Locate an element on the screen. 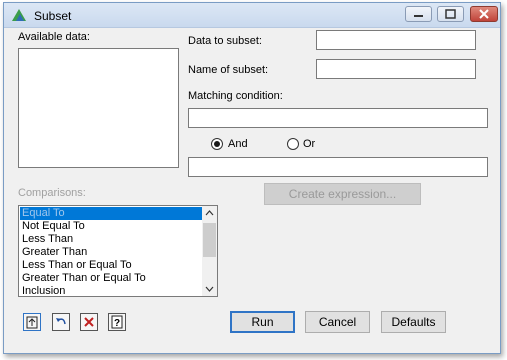 The height and width of the screenshot is (360, 507). name-of-subset-label: Name of subset: is located at coordinates (228, 70).